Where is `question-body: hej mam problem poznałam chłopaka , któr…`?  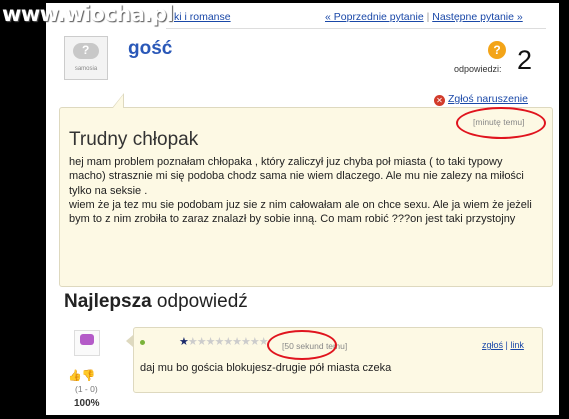
question-body: hej mam problem poznałam chłopaka , któr… is located at coordinates (304, 190).